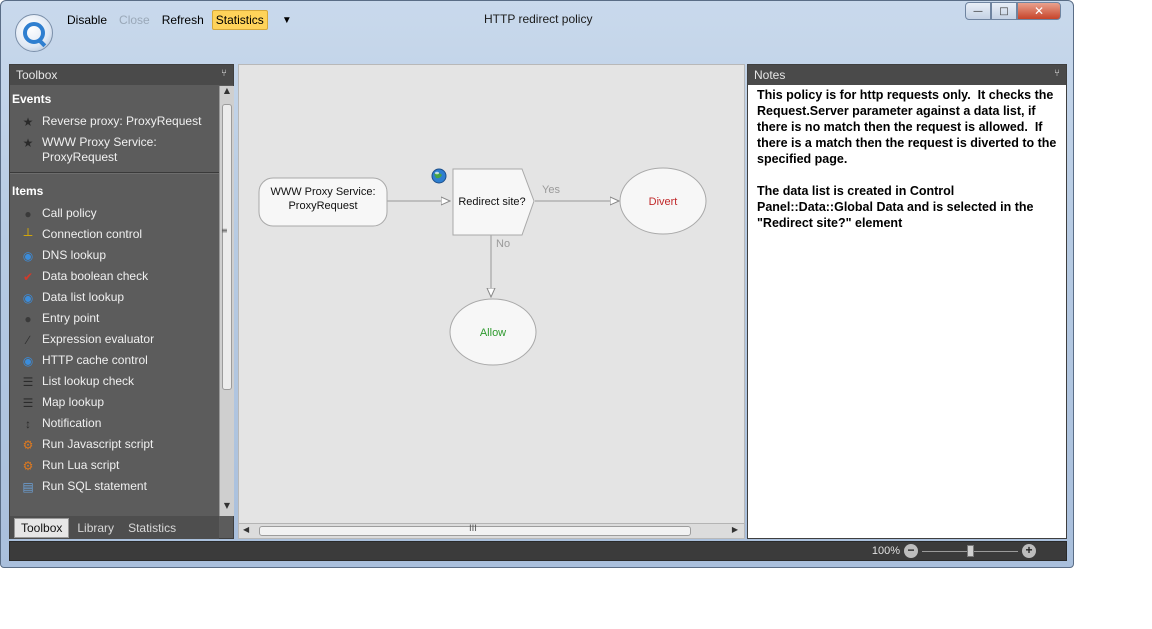  What do you see at coordinates (28, 191) in the screenshot?
I see `items-heading: Items` at bounding box center [28, 191].